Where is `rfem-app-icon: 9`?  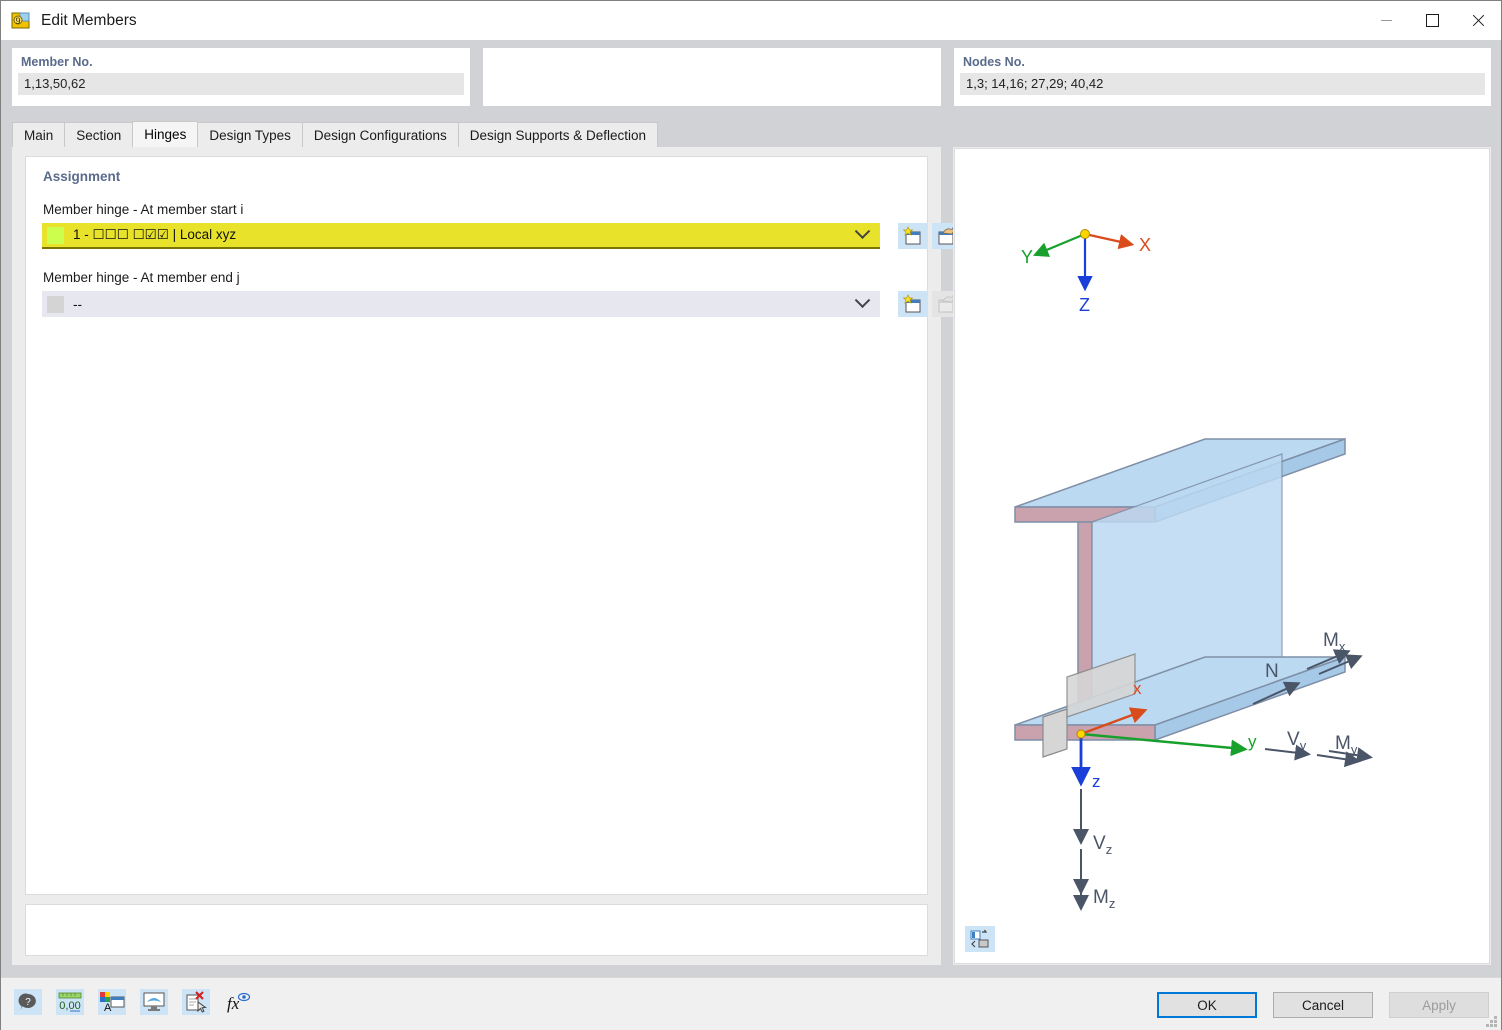
rfem-app-icon: 9 is located at coordinates (21, 21).